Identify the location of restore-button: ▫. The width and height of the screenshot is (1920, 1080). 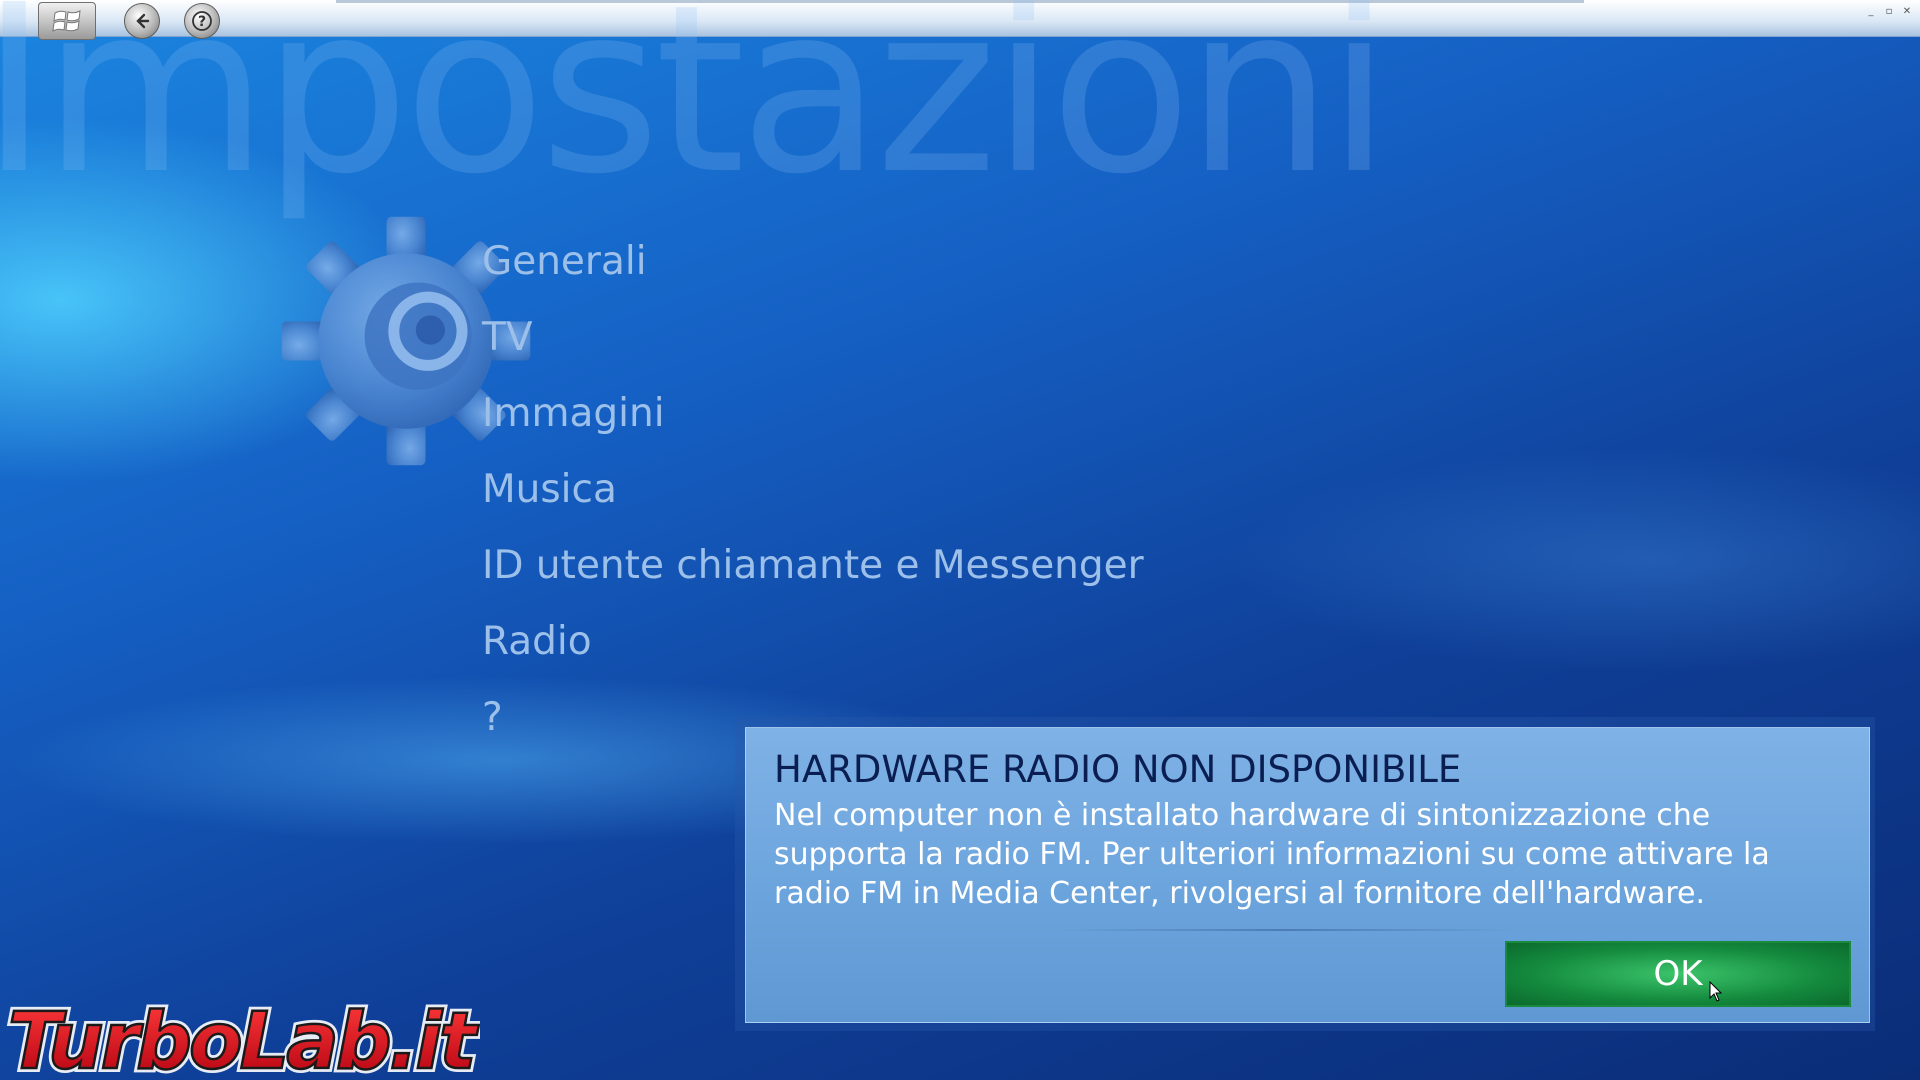
(1889, 11).